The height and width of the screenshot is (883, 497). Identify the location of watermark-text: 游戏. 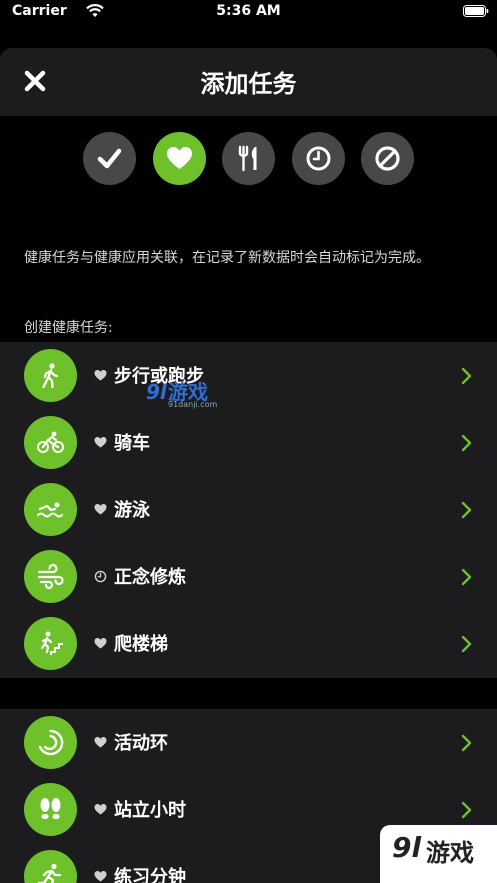
(450, 853).